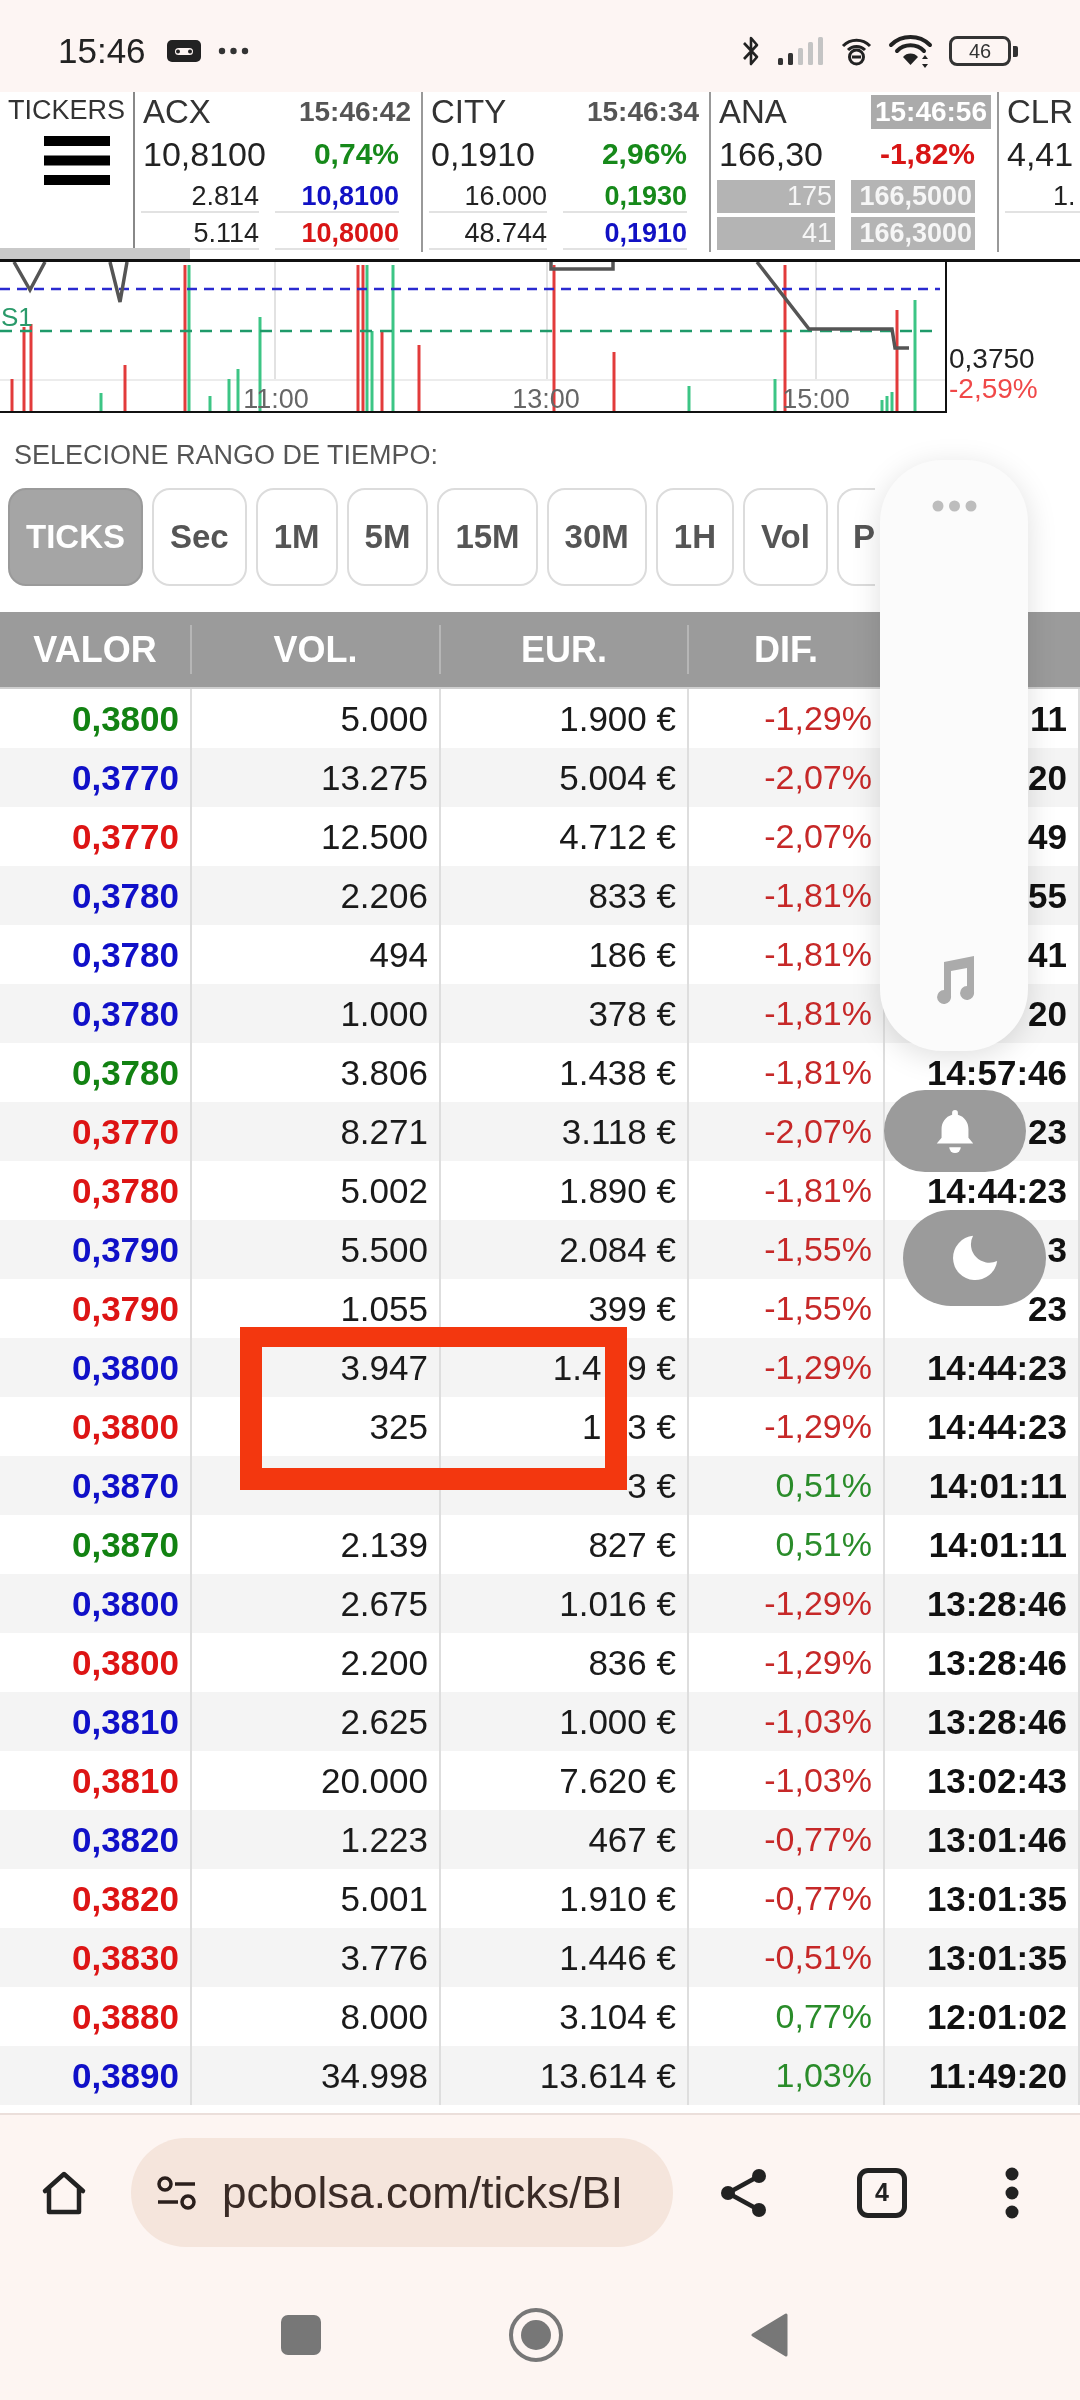  What do you see at coordinates (785, 537) in the screenshot?
I see `time-range-tab: Vol` at bounding box center [785, 537].